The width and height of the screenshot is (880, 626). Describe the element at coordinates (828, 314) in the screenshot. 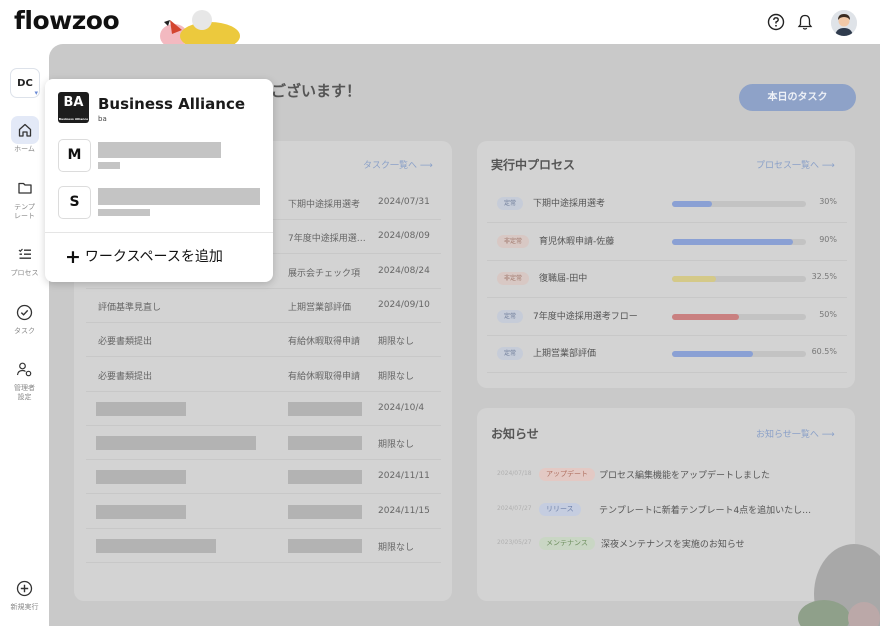

I see `progress-percent: 50%` at that location.